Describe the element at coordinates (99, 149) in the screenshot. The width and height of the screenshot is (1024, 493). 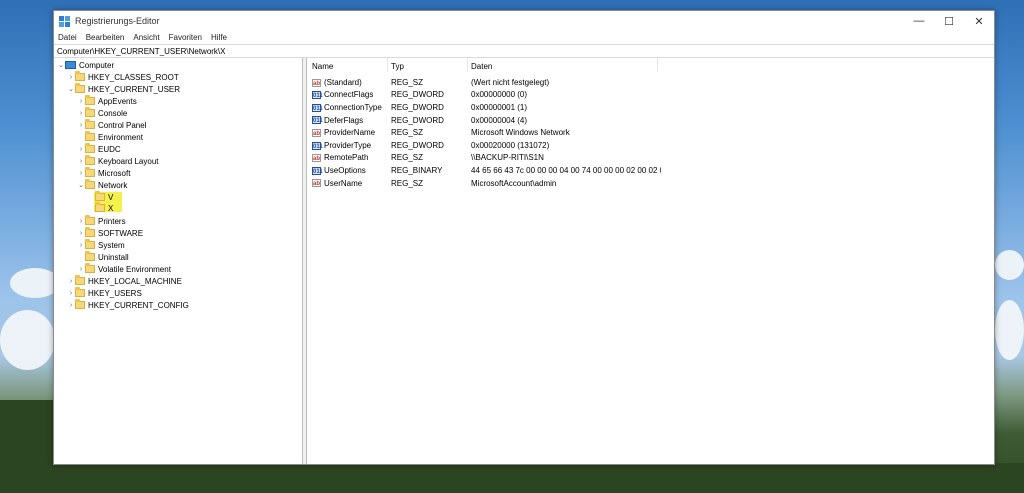
I see `tree-node-eudc: › EUDC` at that location.